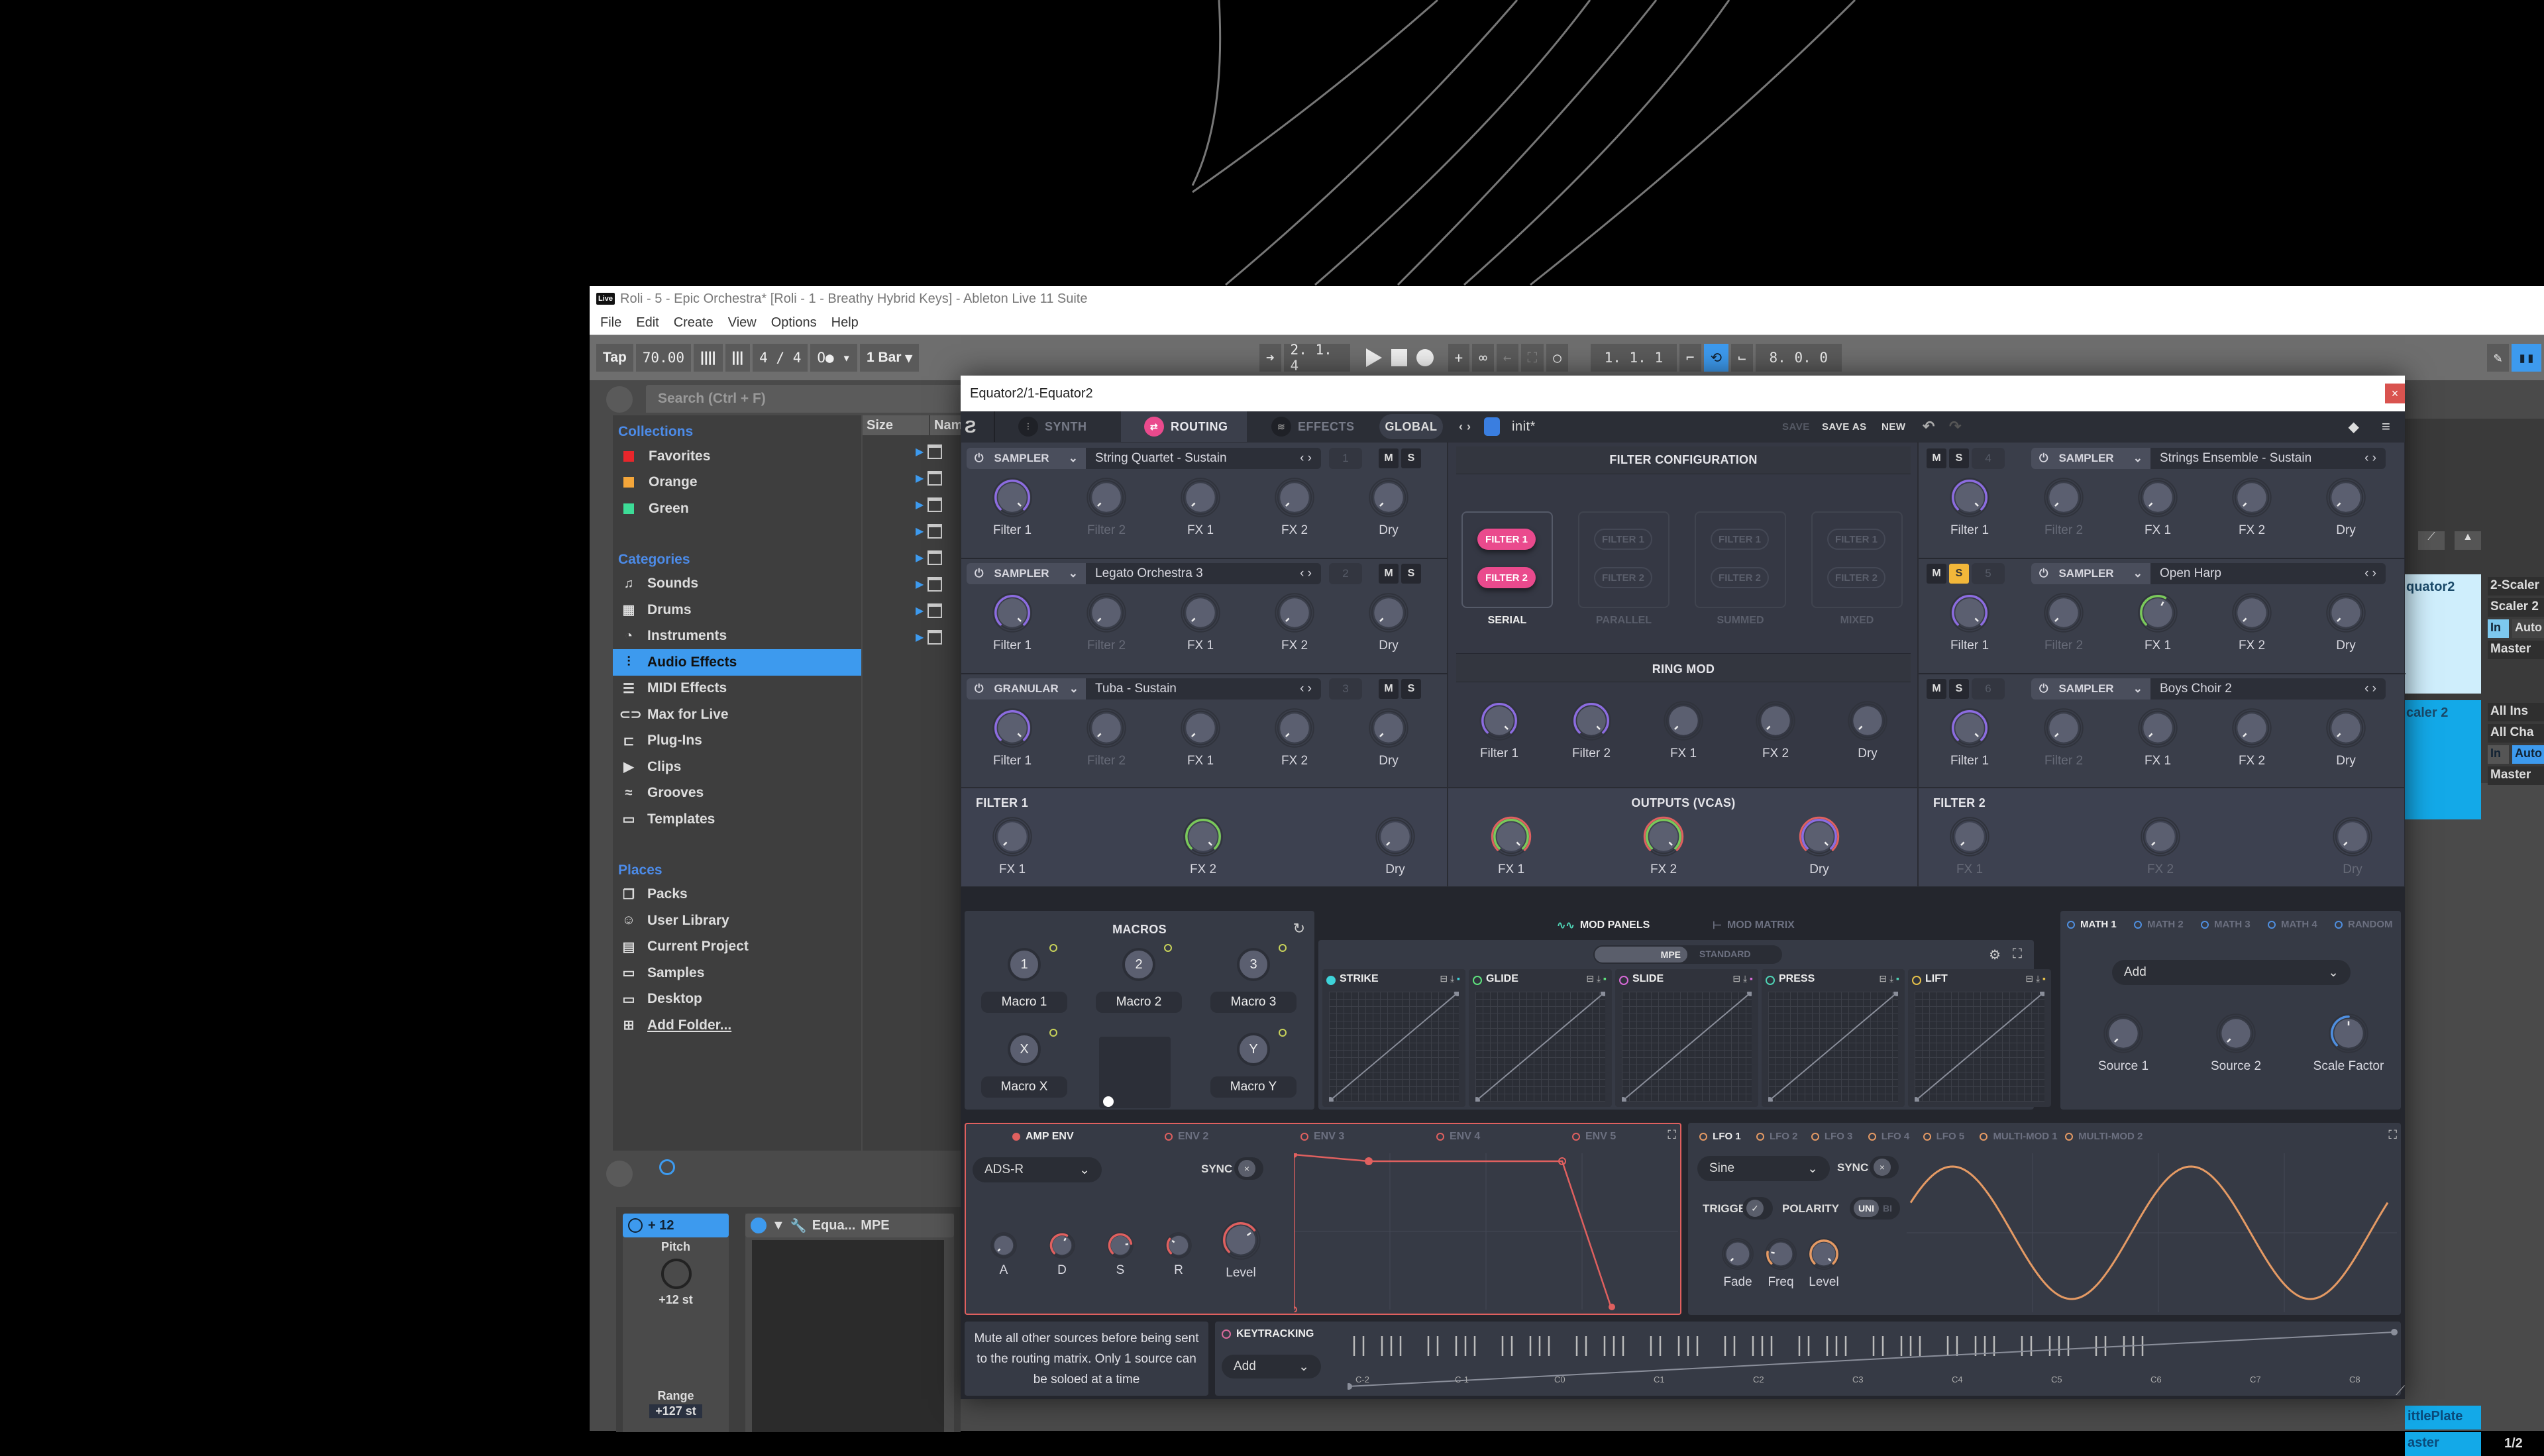 Image resolution: width=2544 pixels, height=1456 pixels. I want to click on filter-output-knob: FX 2, so click(1203, 845).